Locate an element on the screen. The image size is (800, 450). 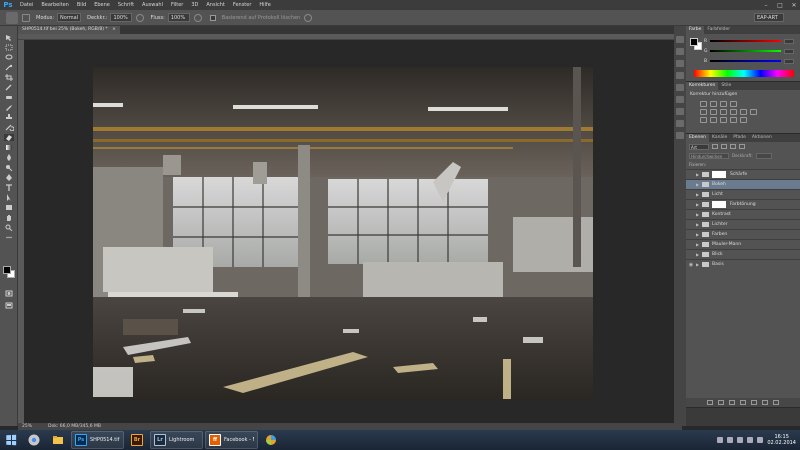
layer-mask-thumbnail is located at coordinates (719, 204).